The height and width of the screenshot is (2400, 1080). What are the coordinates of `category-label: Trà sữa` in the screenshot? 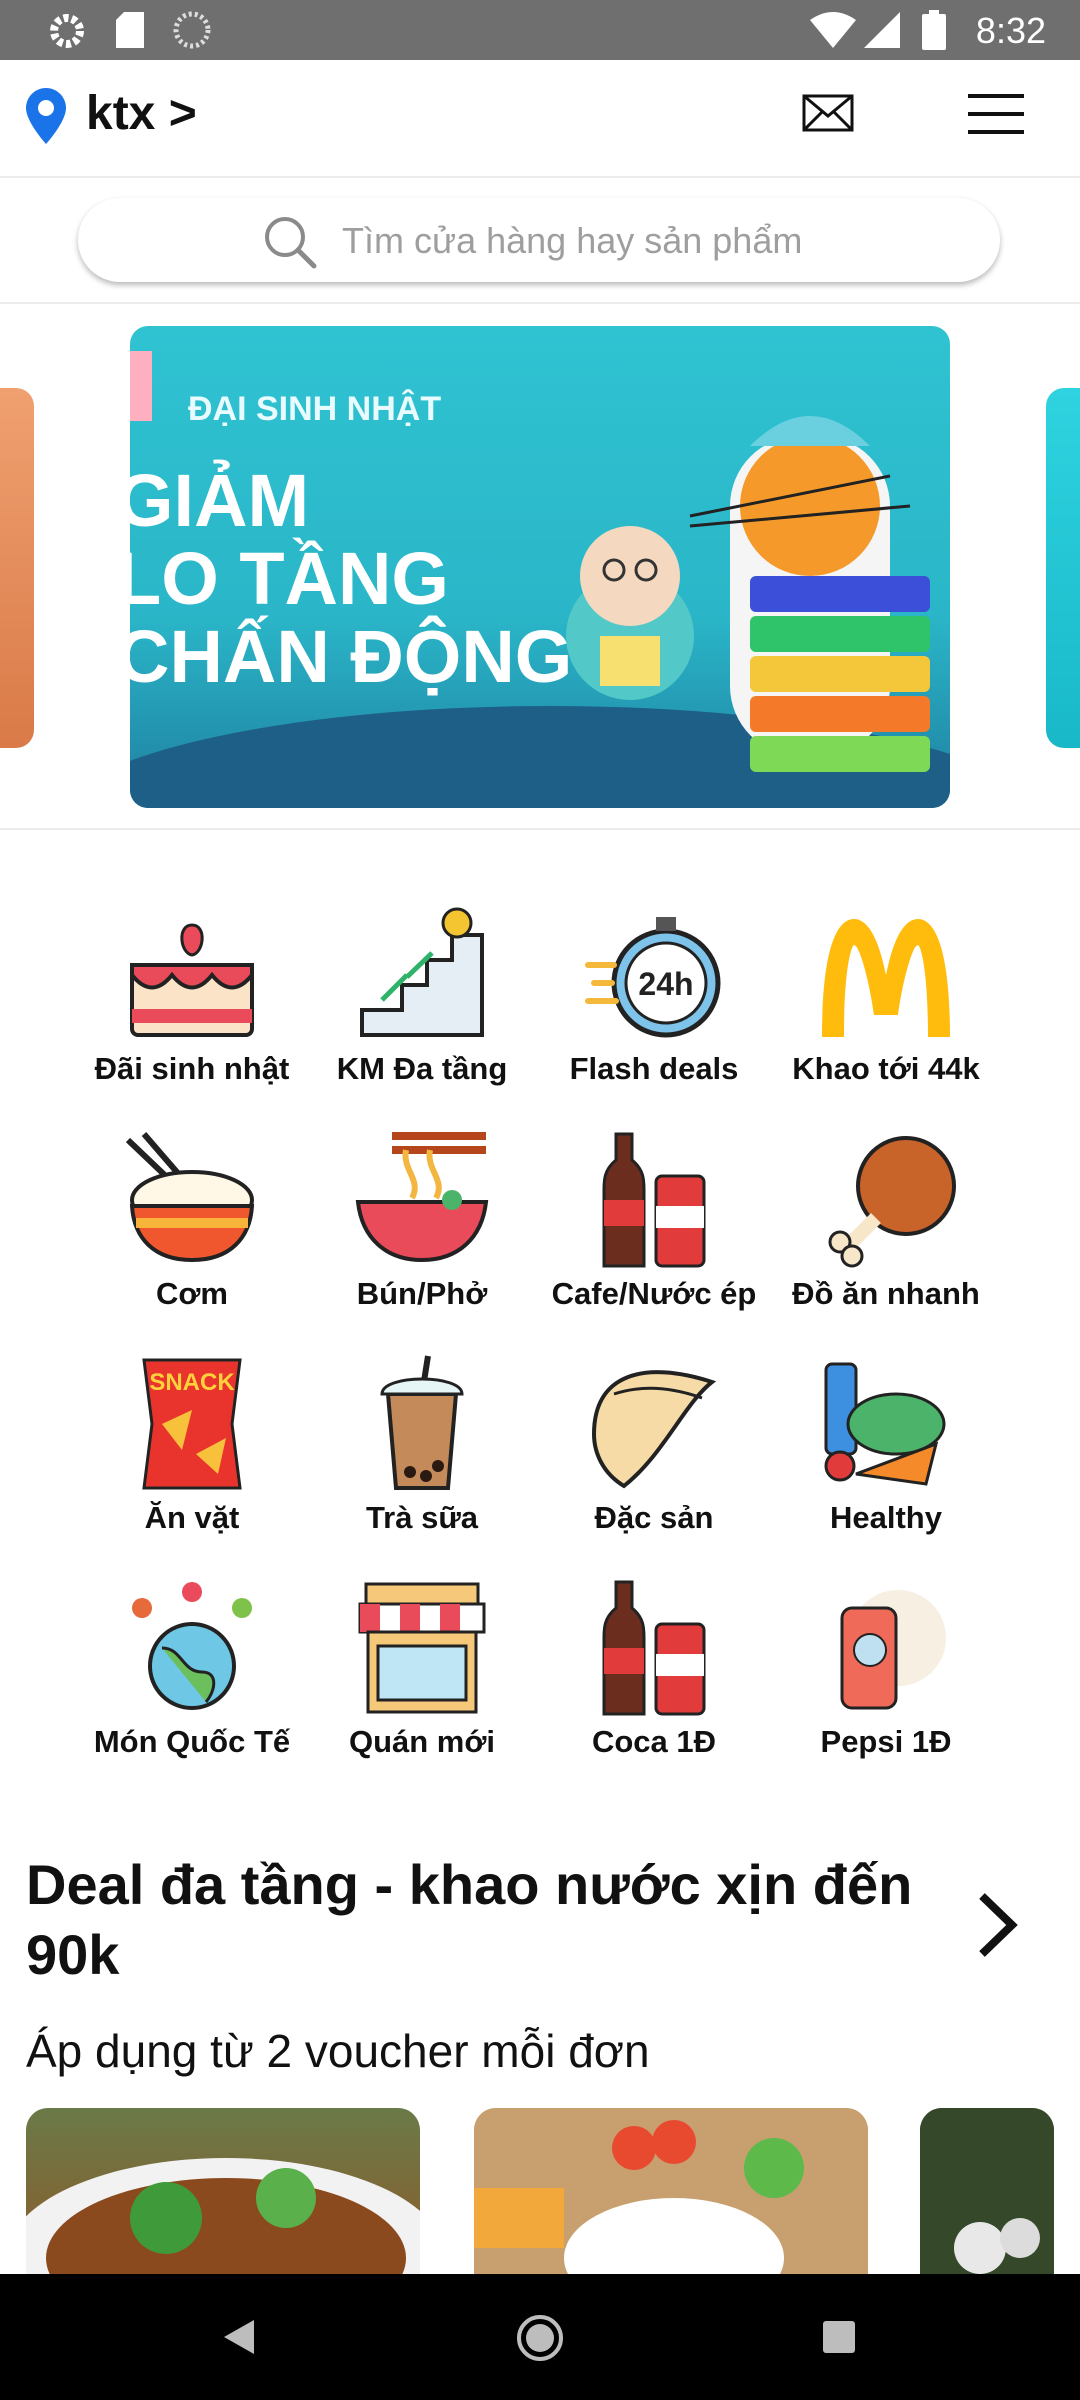 It's located at (422, 1517).